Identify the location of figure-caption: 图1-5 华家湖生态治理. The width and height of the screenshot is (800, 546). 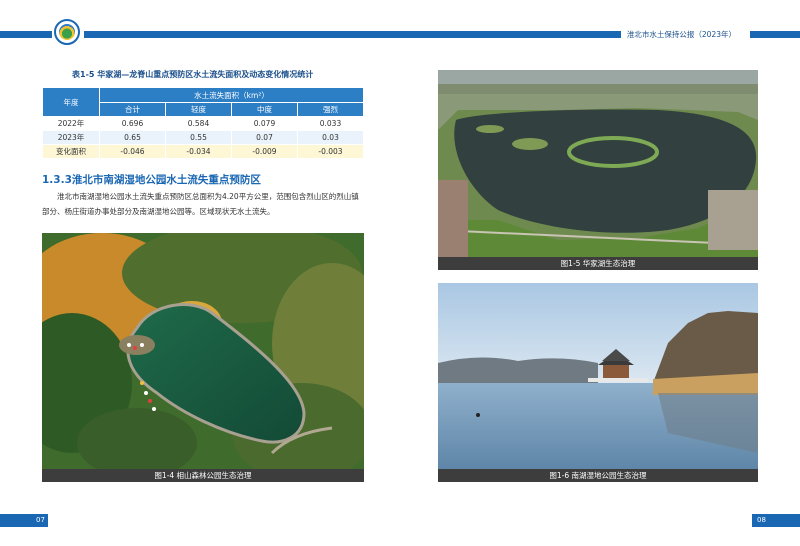
(598, 263).